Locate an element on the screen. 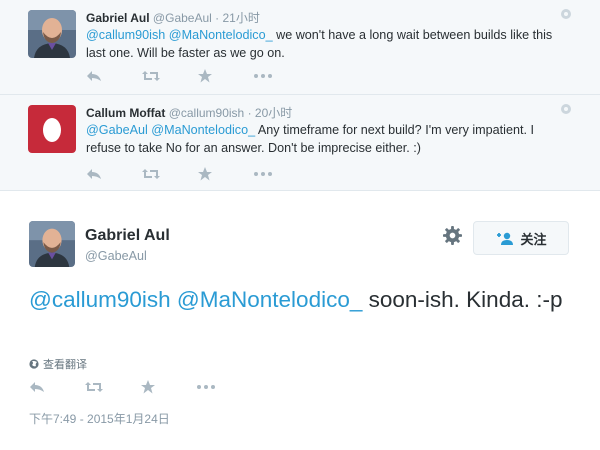 This screenshot has height=450, width=600. author-handle: @callum90ish is located at coordinates (207, 113).